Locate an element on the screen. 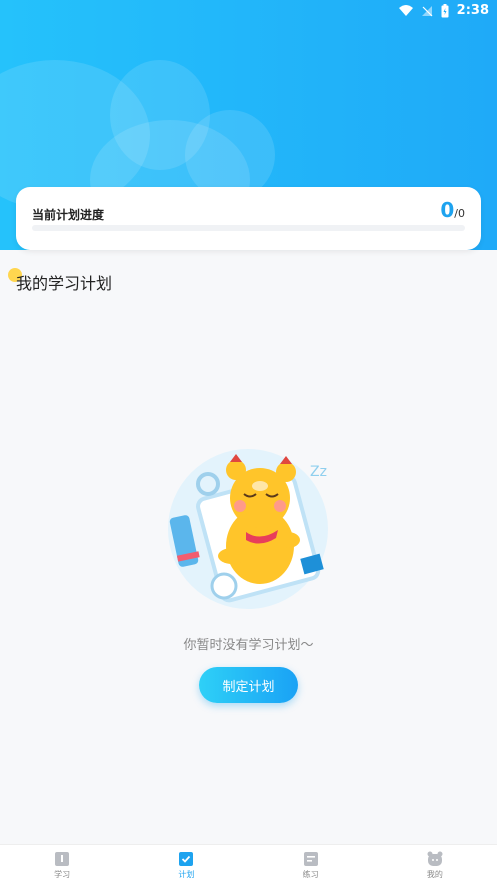 This screenshot has height=885, width=497. progress-count: 0/0 is located at coordinates (452, 210).